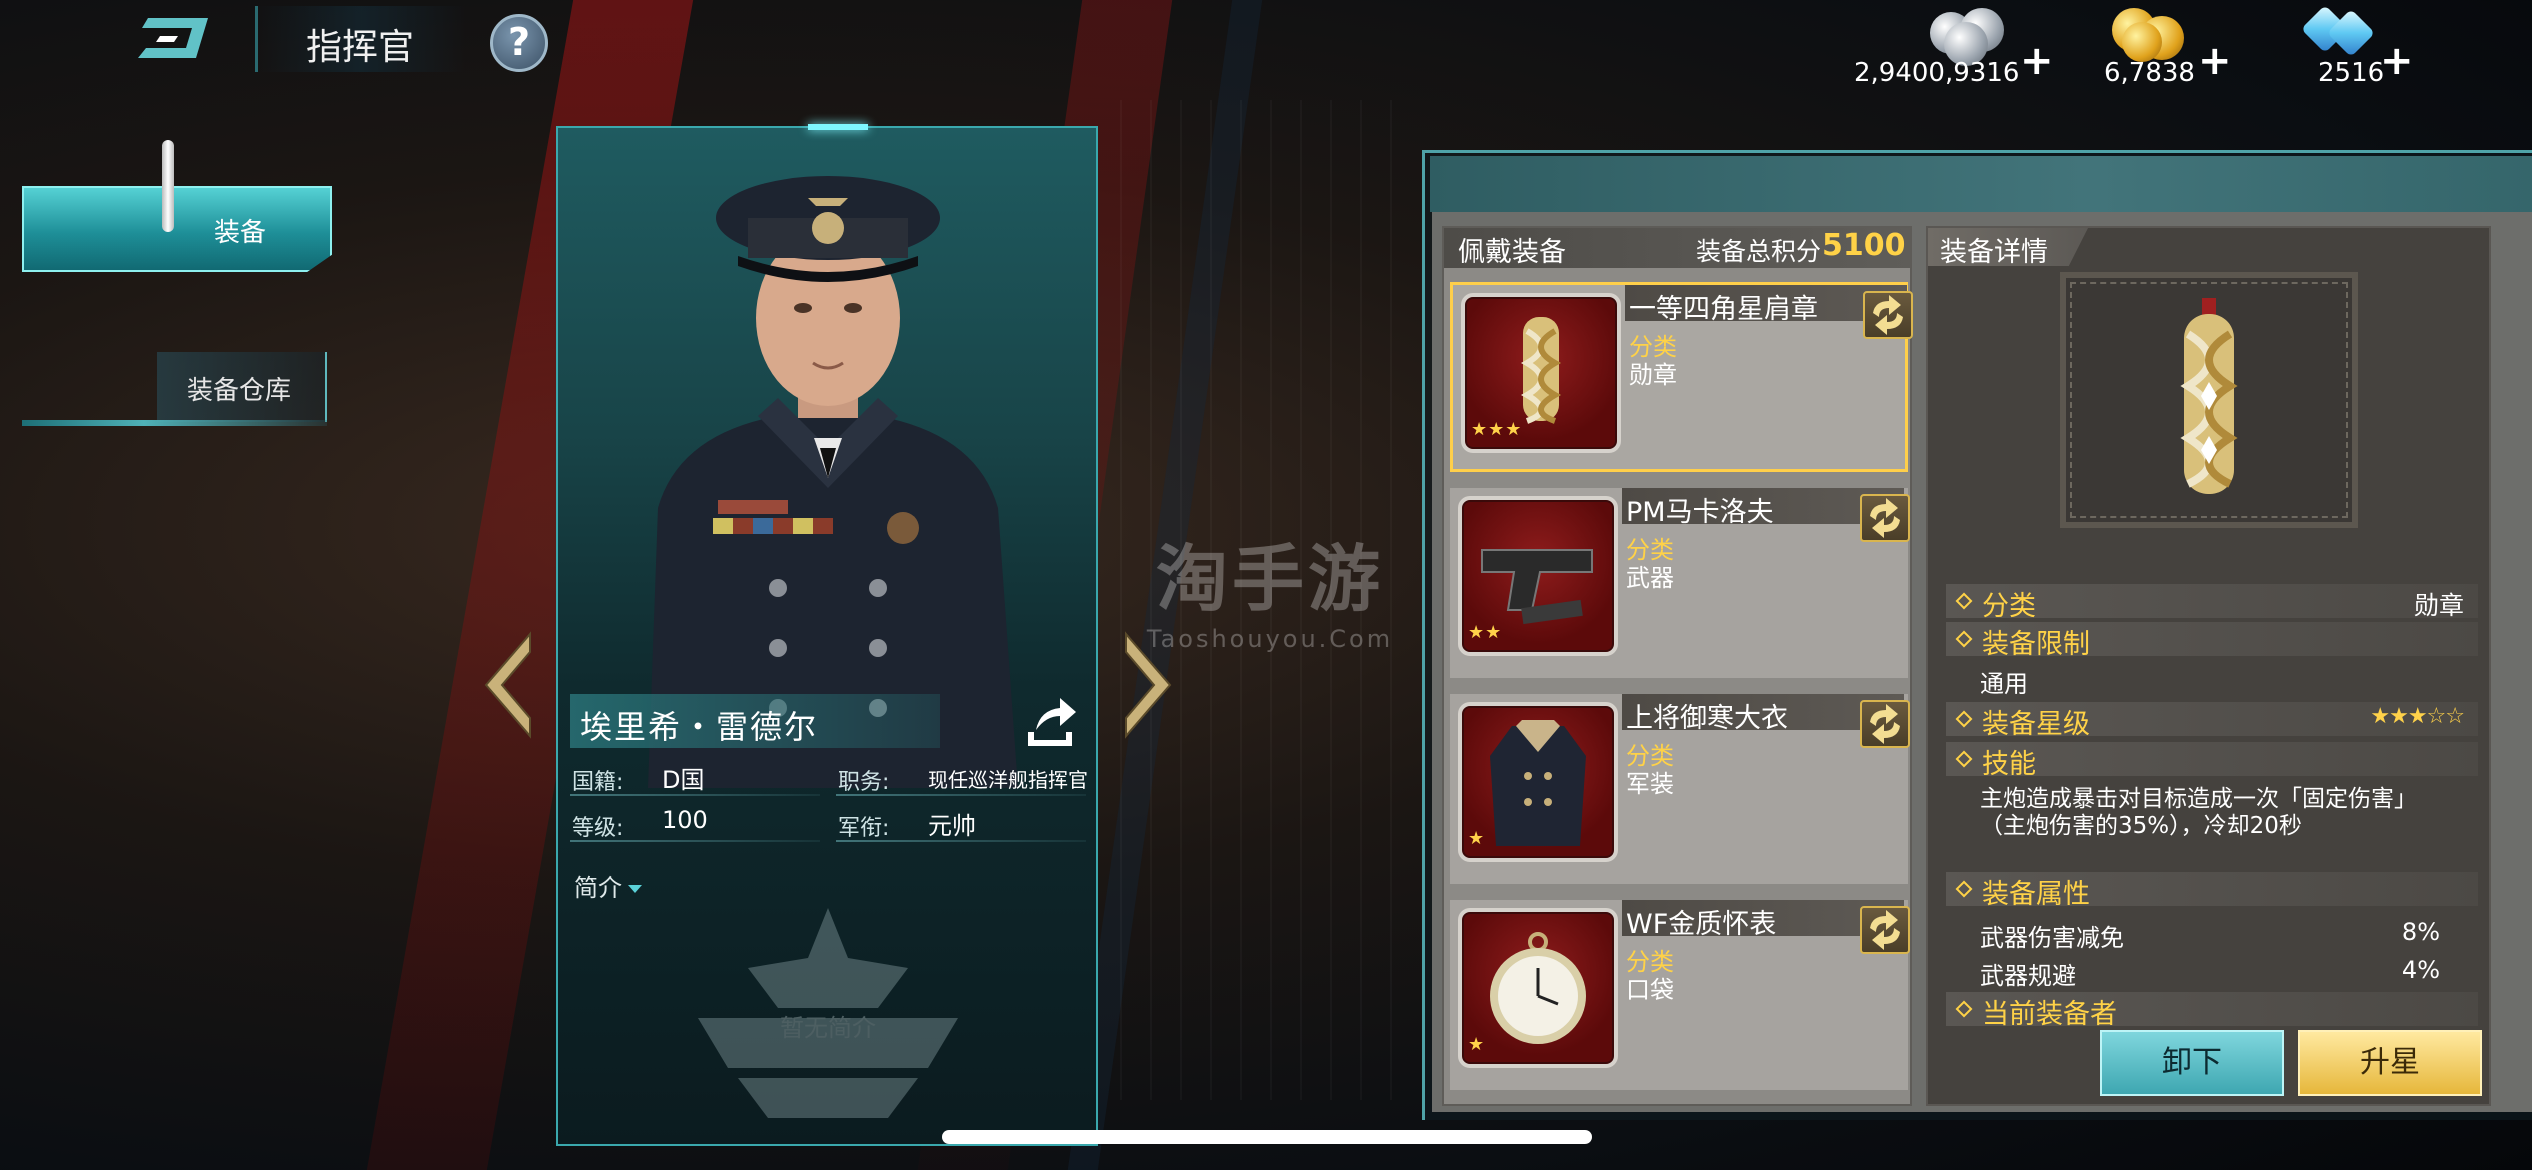 This screenshot has height=1170, width=2532. Describe the element at coordinates (1650, 990) in the screenshot. I see `equipment-category: 口袋` at that location.